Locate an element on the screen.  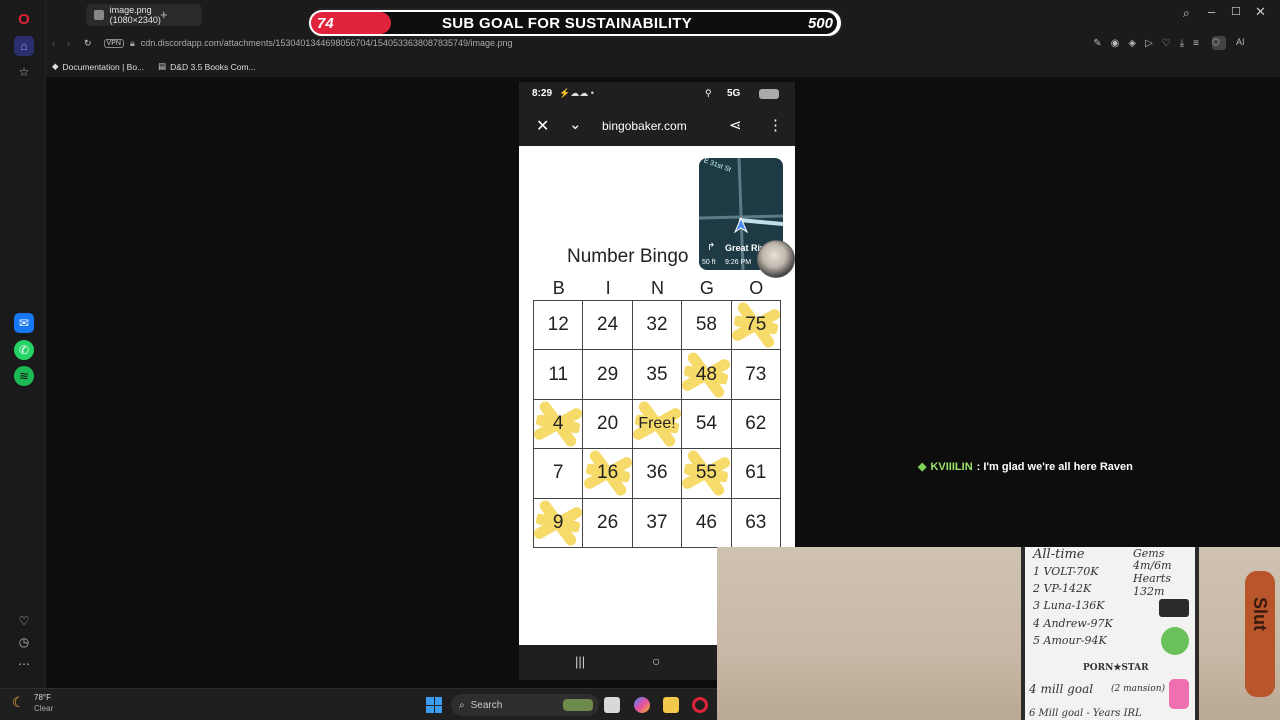
bingo-cell-value: 62 is located at coordinates (756, 423).